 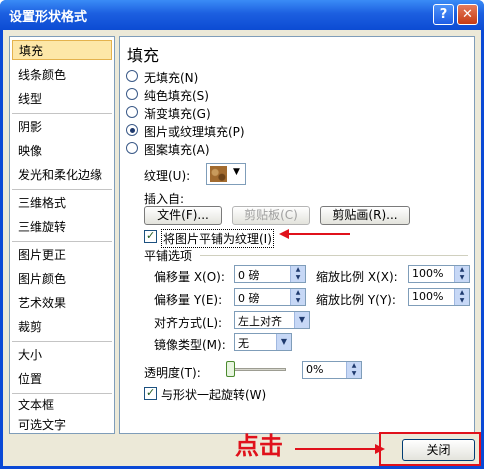 What do you see at coordinates (428, 296) in the screenshot?
I see `scale-y-value: 100%` at bounding box center [428, 296].